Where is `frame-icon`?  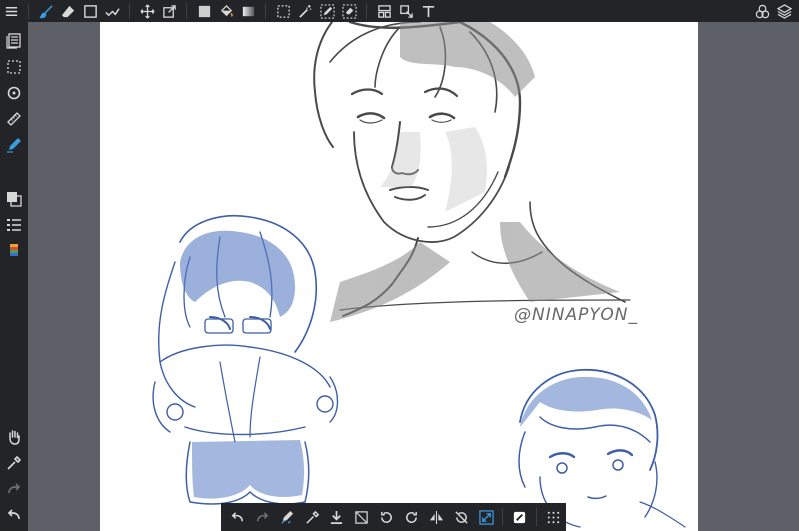
frame-icon is located at coordinates (384, 11).